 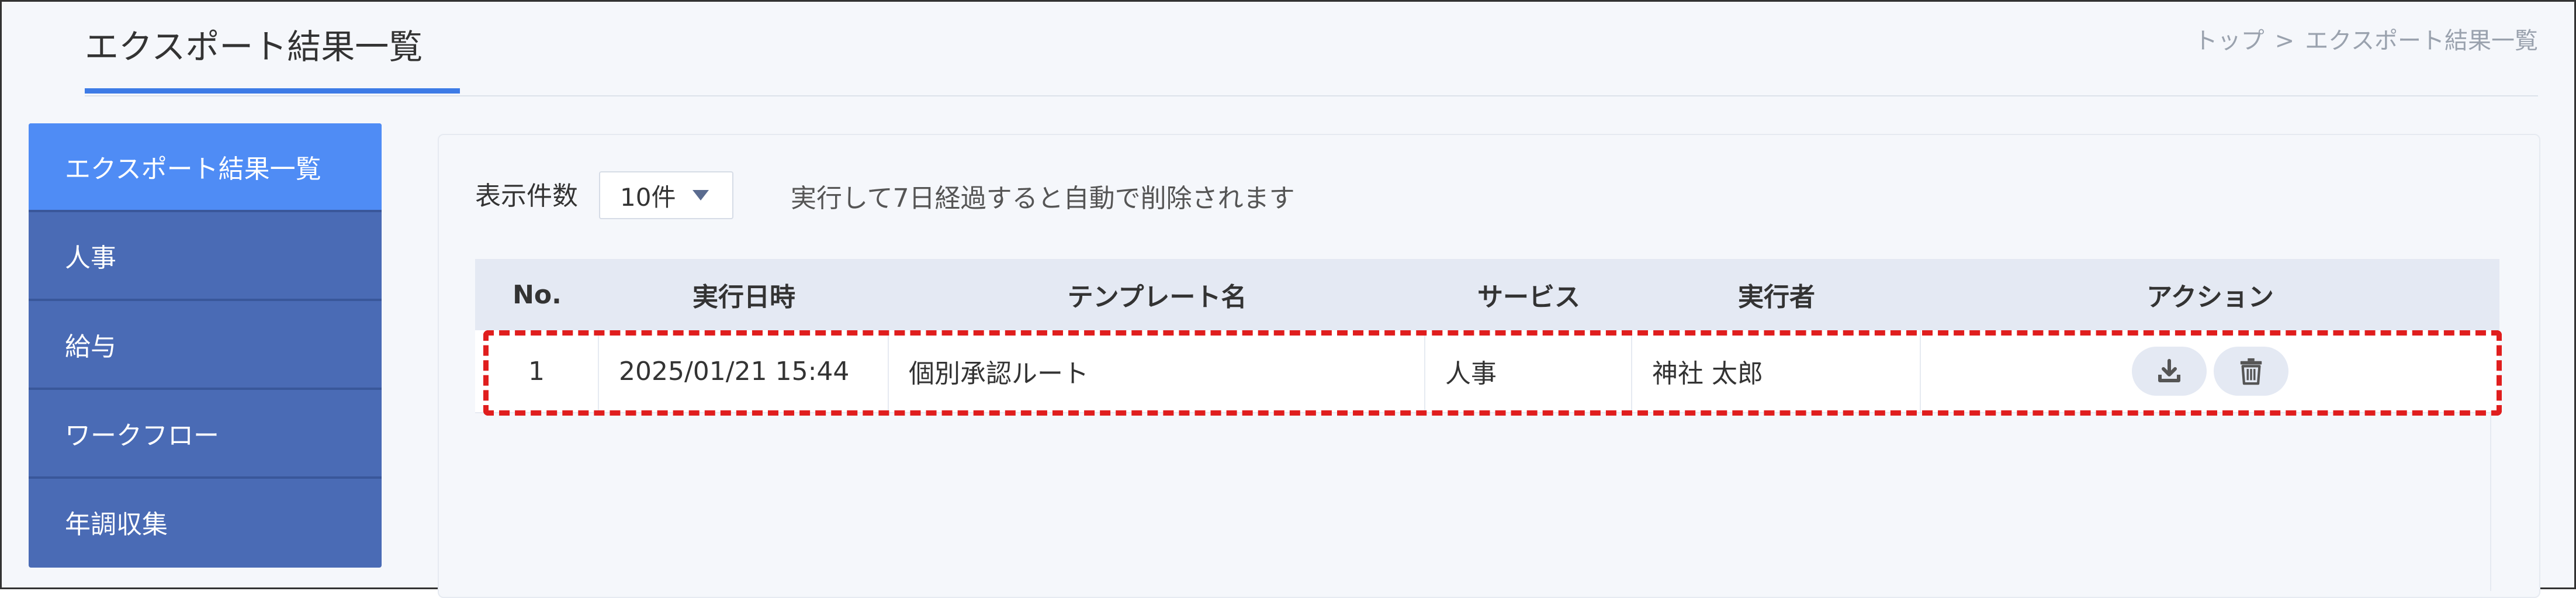 I want to click on download-button, so click(x=2170, y=371).